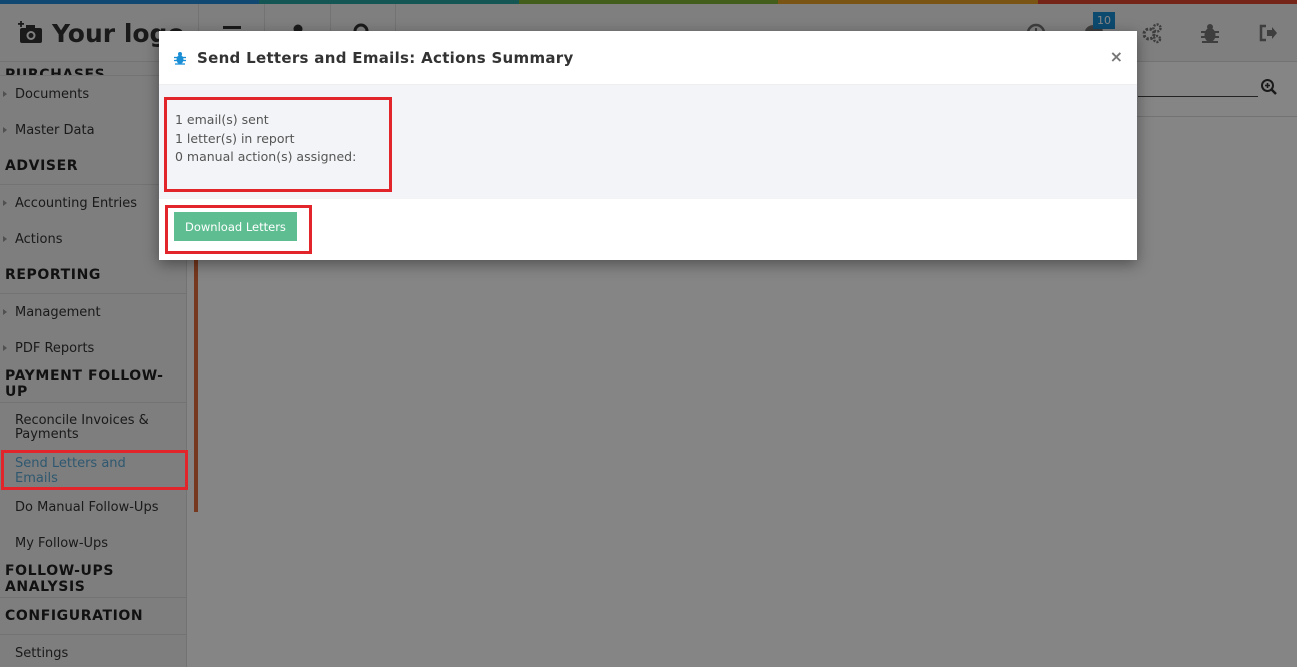  What do you see at coordinates (1116, 56) in the screenshot?
I see `close-icon: ×` at bounding box center [1116, 56].